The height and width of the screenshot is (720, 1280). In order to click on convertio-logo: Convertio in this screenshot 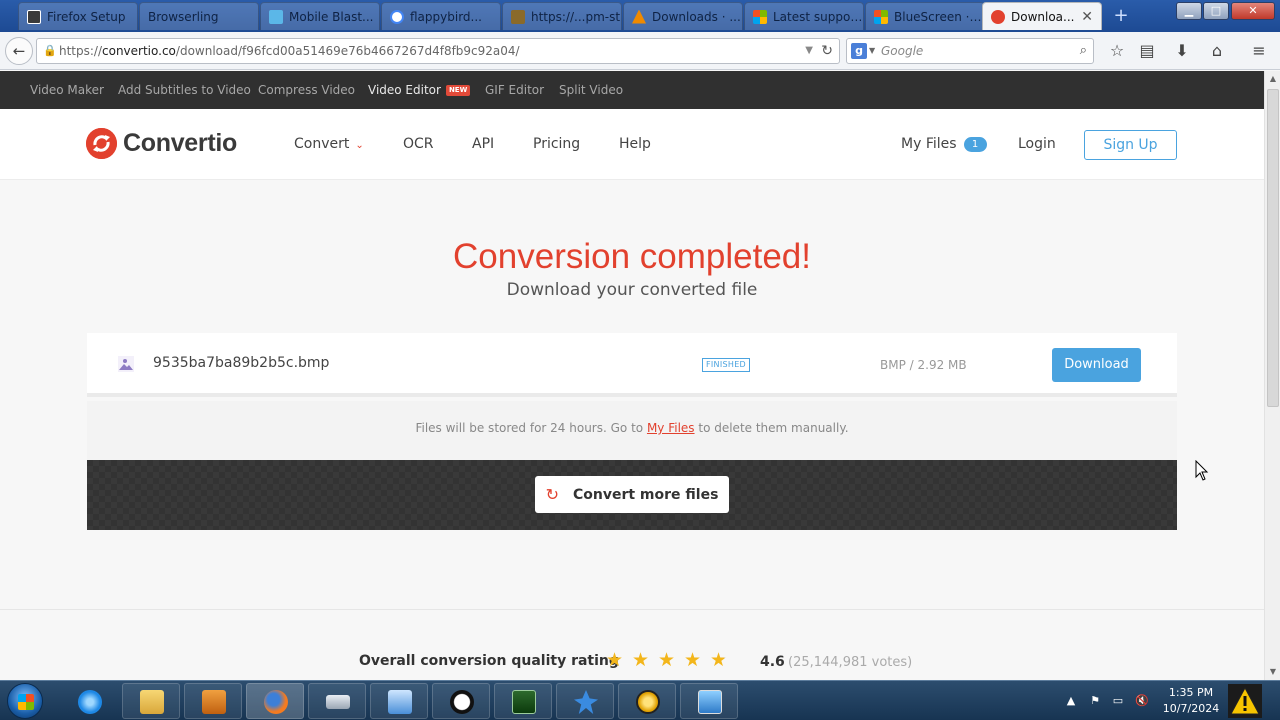, I will do `click(161, 143)`.